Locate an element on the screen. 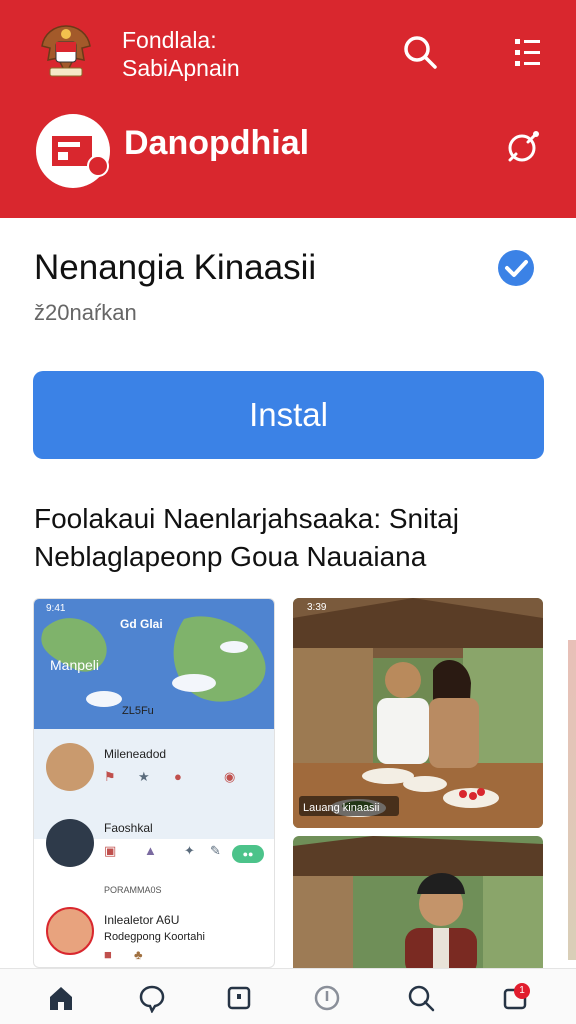 The width and height of the screenshot is (576, 1024). list-item: Mileneadod ⚑ ★ ● ◉ is located at coordinates (154, 769).